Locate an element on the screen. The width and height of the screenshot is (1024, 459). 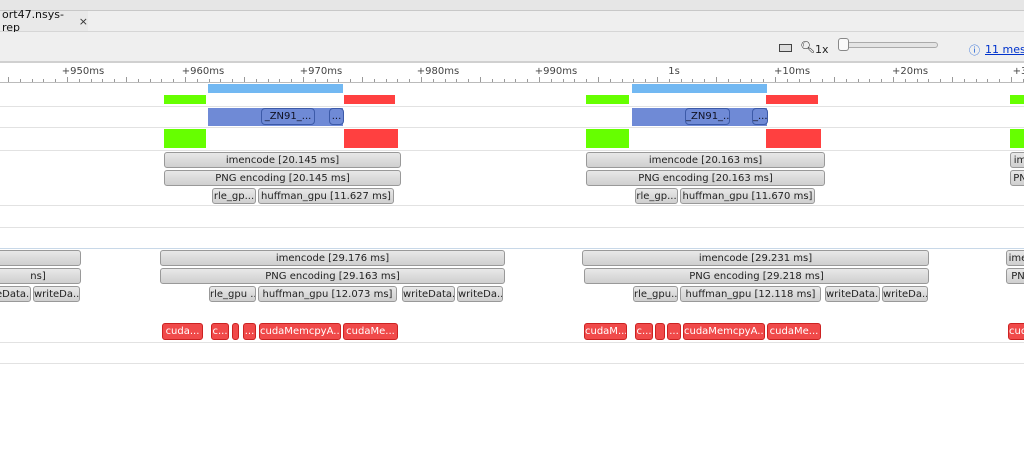
nvtx-png-encoding: PNG encoding [29.163 ms] is located at coordinates (332, 276).